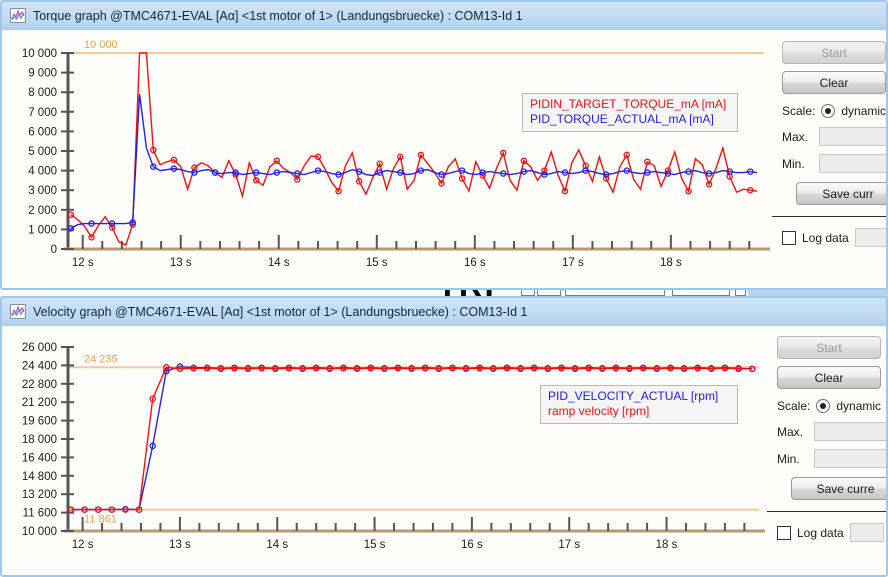 The image size is (888, 577). Describe the element at coordinates (825, 237) in the screenshot. I see `torque-log-data-label: Log data` at that location.